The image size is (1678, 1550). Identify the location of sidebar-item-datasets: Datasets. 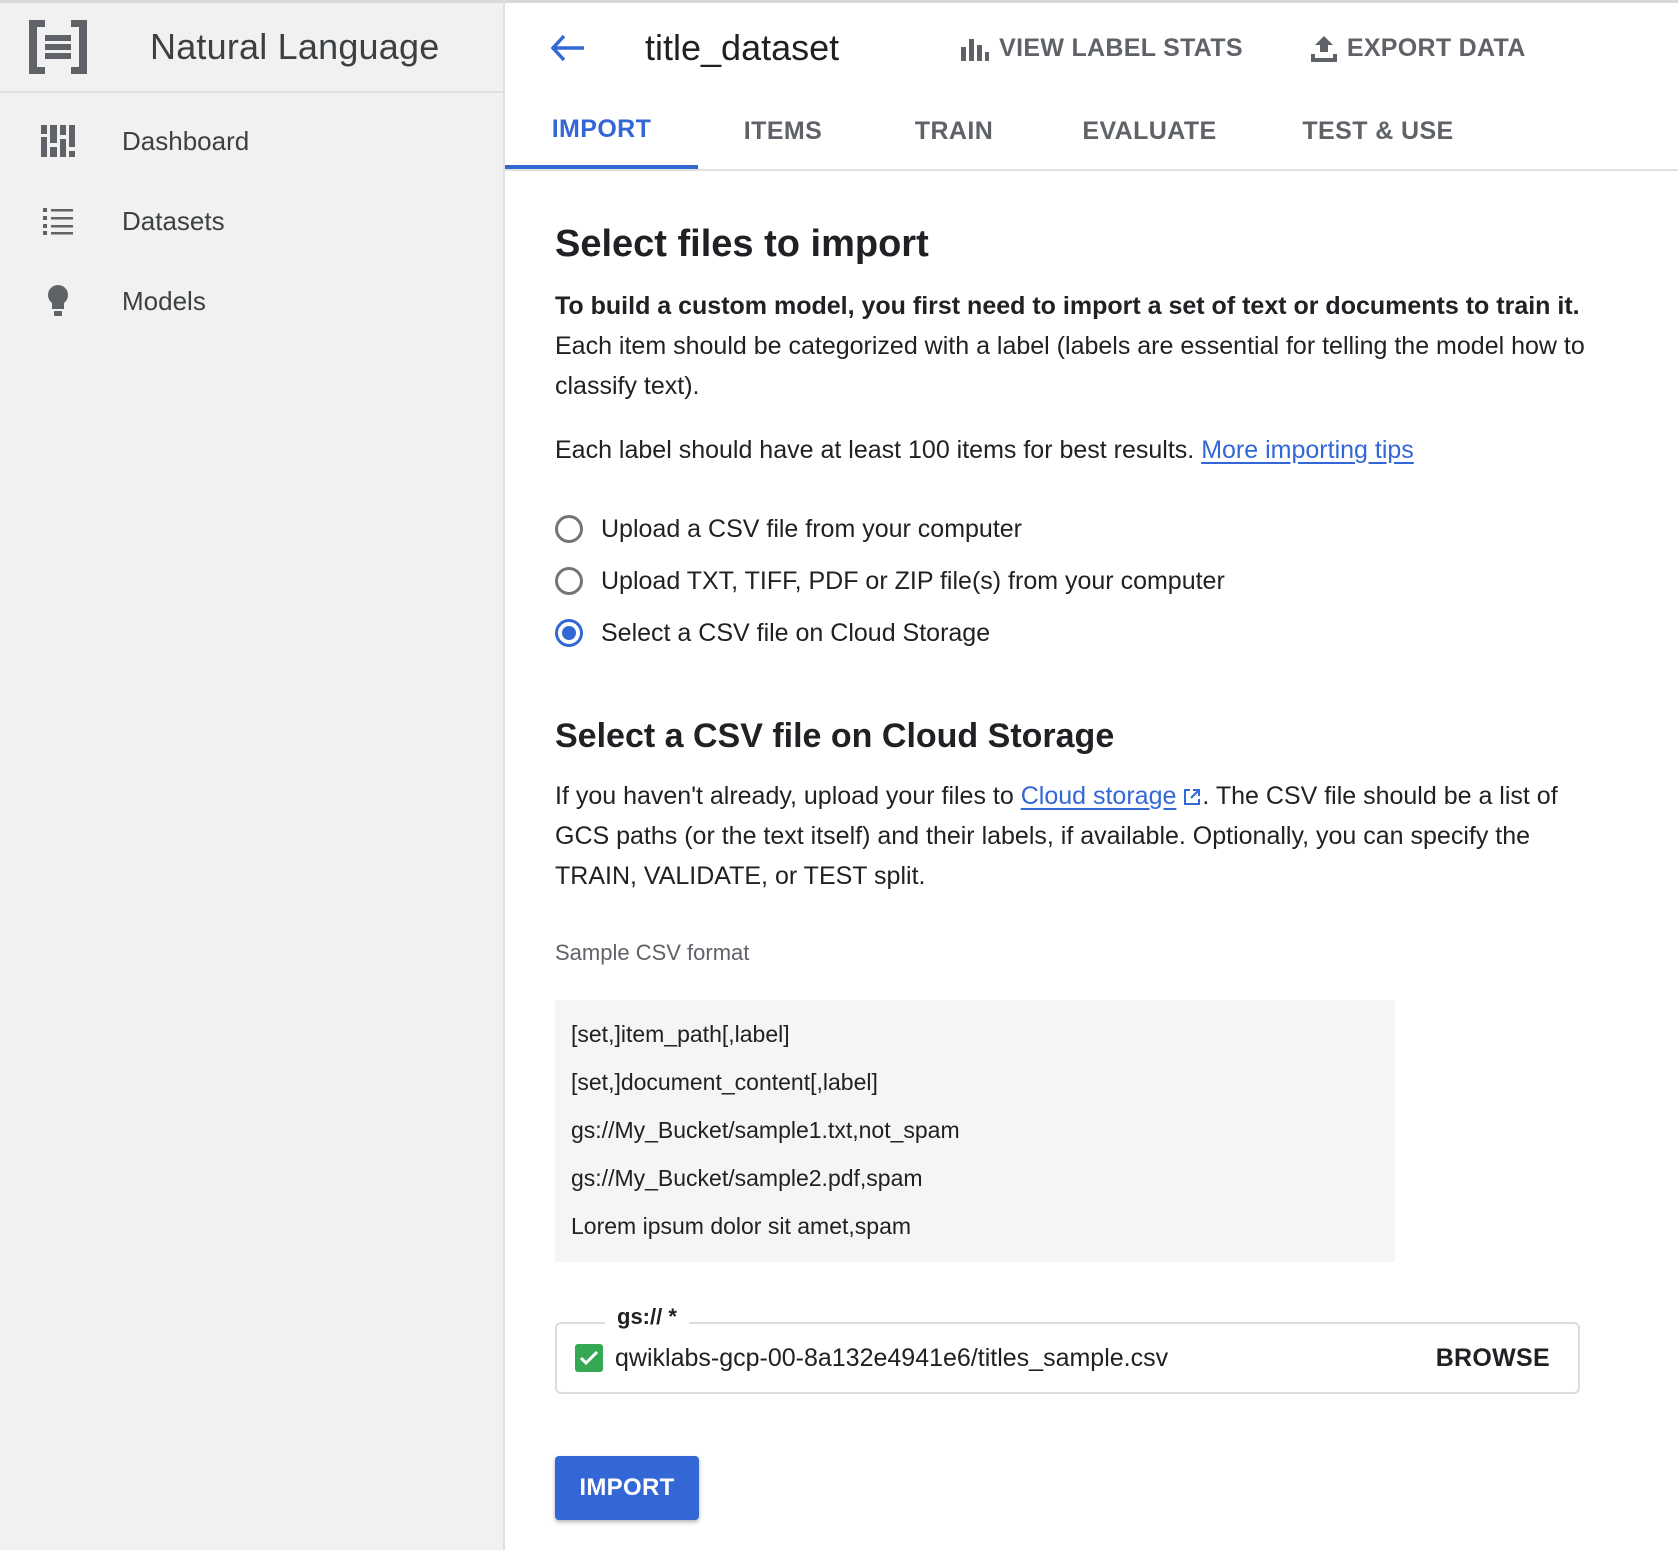
(251, 221).